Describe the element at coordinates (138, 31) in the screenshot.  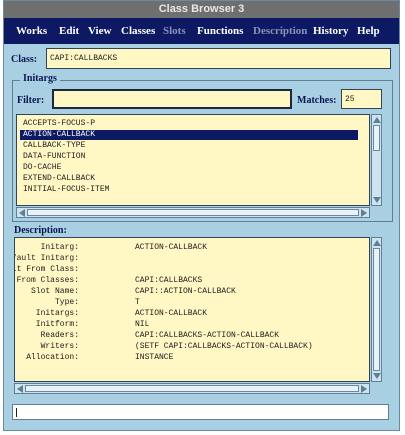
I see `menu-classes: Classes` at that location.